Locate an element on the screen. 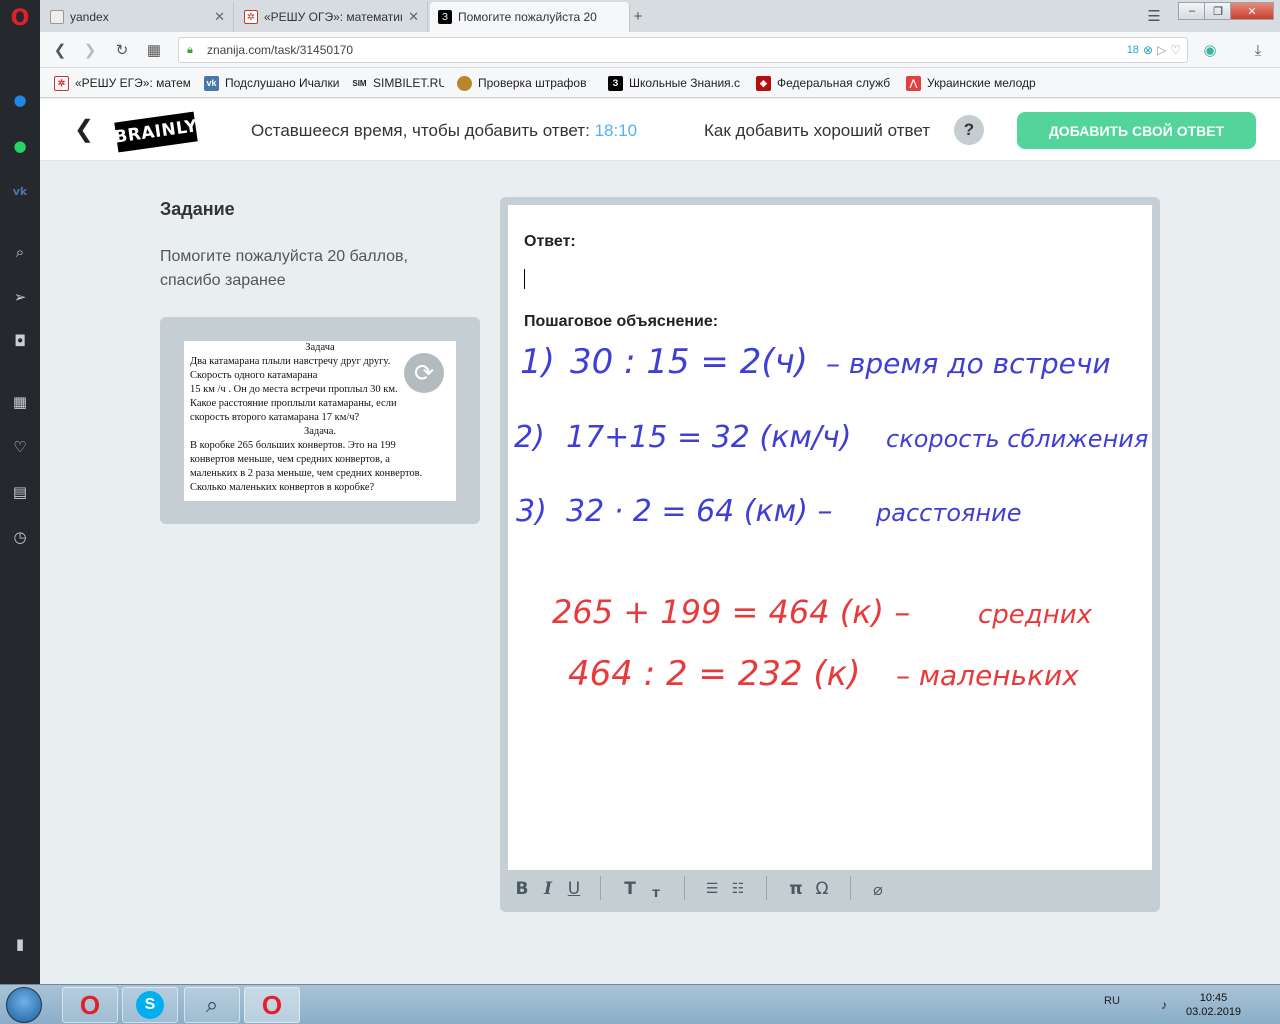 The width and height of the screenshot is (1280, 1024). italic-button: I is located at coordinates (548, 889).